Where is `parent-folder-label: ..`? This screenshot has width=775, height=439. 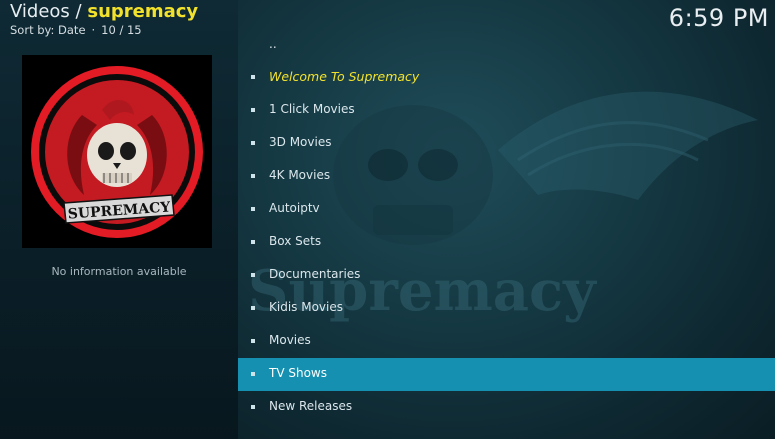
parent-folder-label: .. is located at coordinates (273, 44).